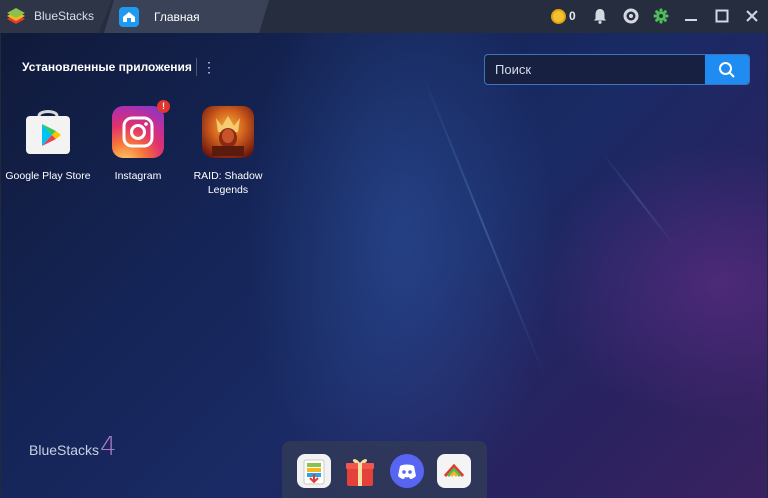 This screenshot has width=768, height=498. What do you see at coordinates (107, 67) in the screenshot?
I see `installed-apps-title: Установленные приложения` at bounding box center [107, 67].